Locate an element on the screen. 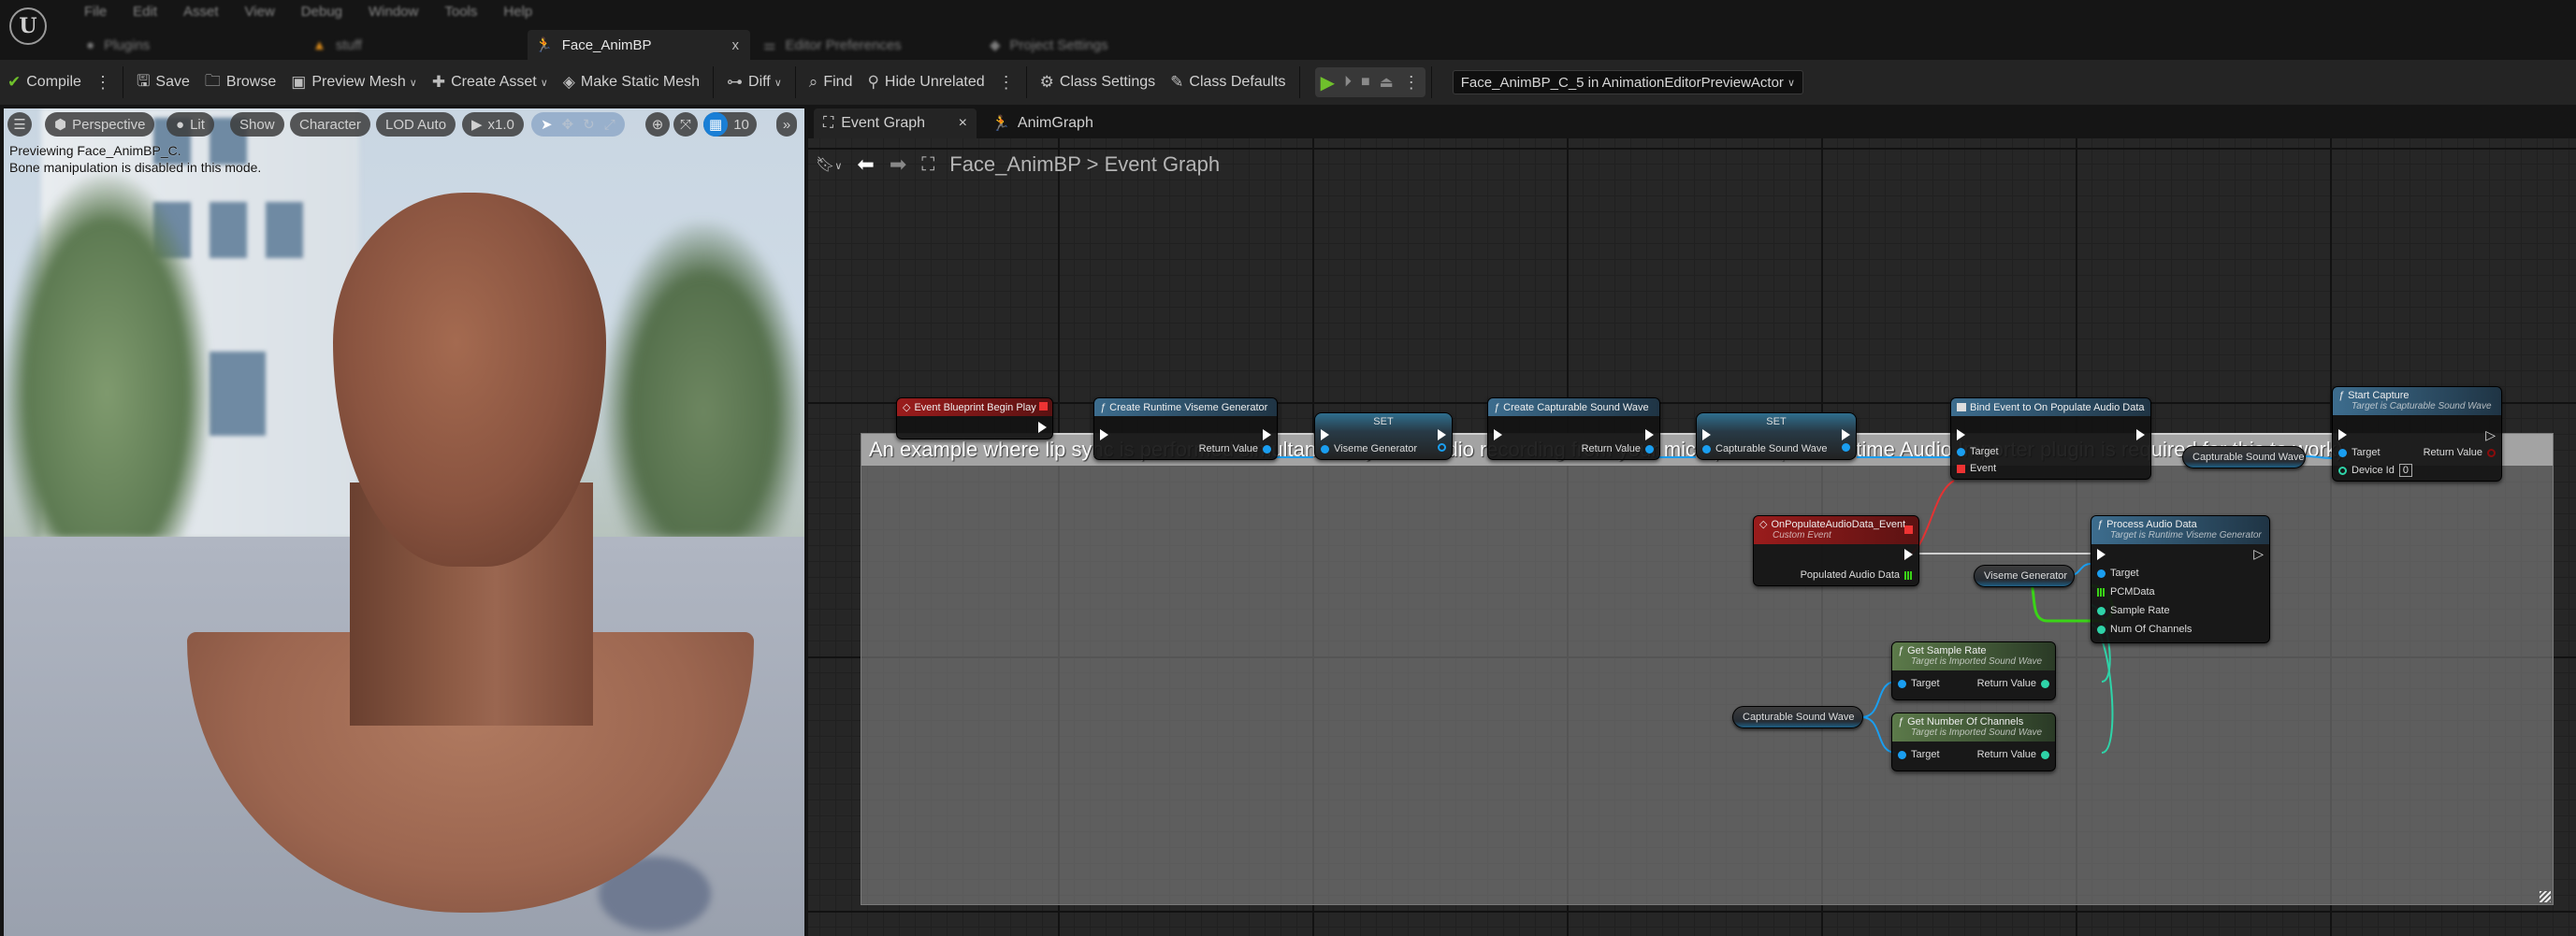 This screenshot has width=2576, height=936. viseme-generator-pin: Viseme Generator is located at coordinates (1369, 448).